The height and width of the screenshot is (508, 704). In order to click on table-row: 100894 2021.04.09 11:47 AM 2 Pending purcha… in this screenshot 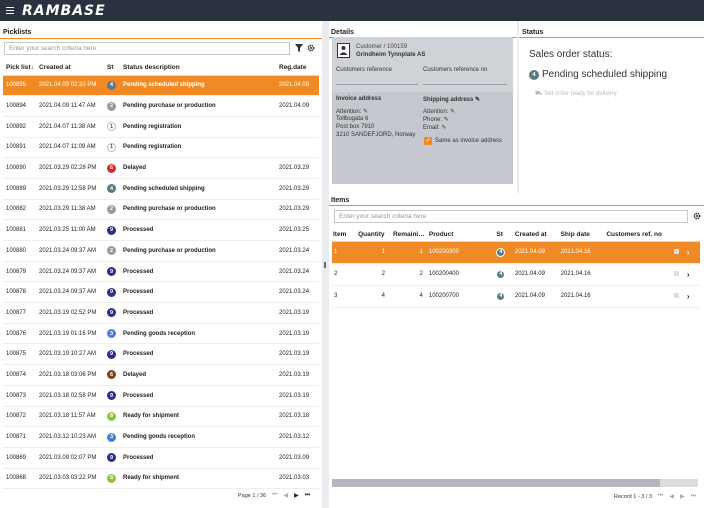, I will do `click(161, 106)`.